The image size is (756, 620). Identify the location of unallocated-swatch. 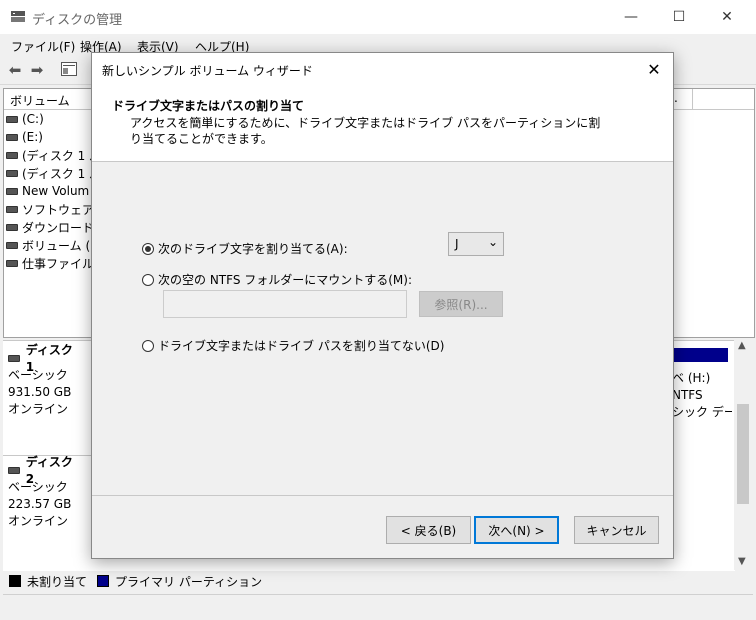
(15, 581).